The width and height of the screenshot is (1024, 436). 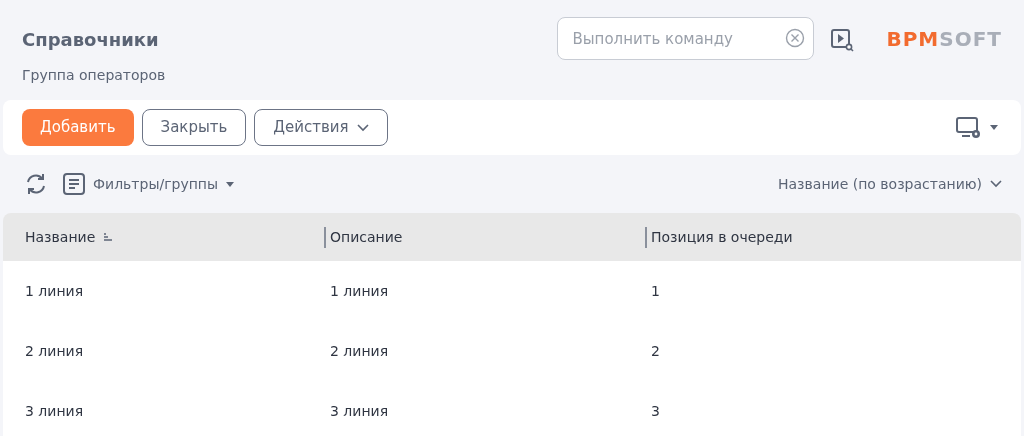 What do you see at coordinates (74, 184) in the screenshot?
I see `list-icon` at bounding box center [74, 184].